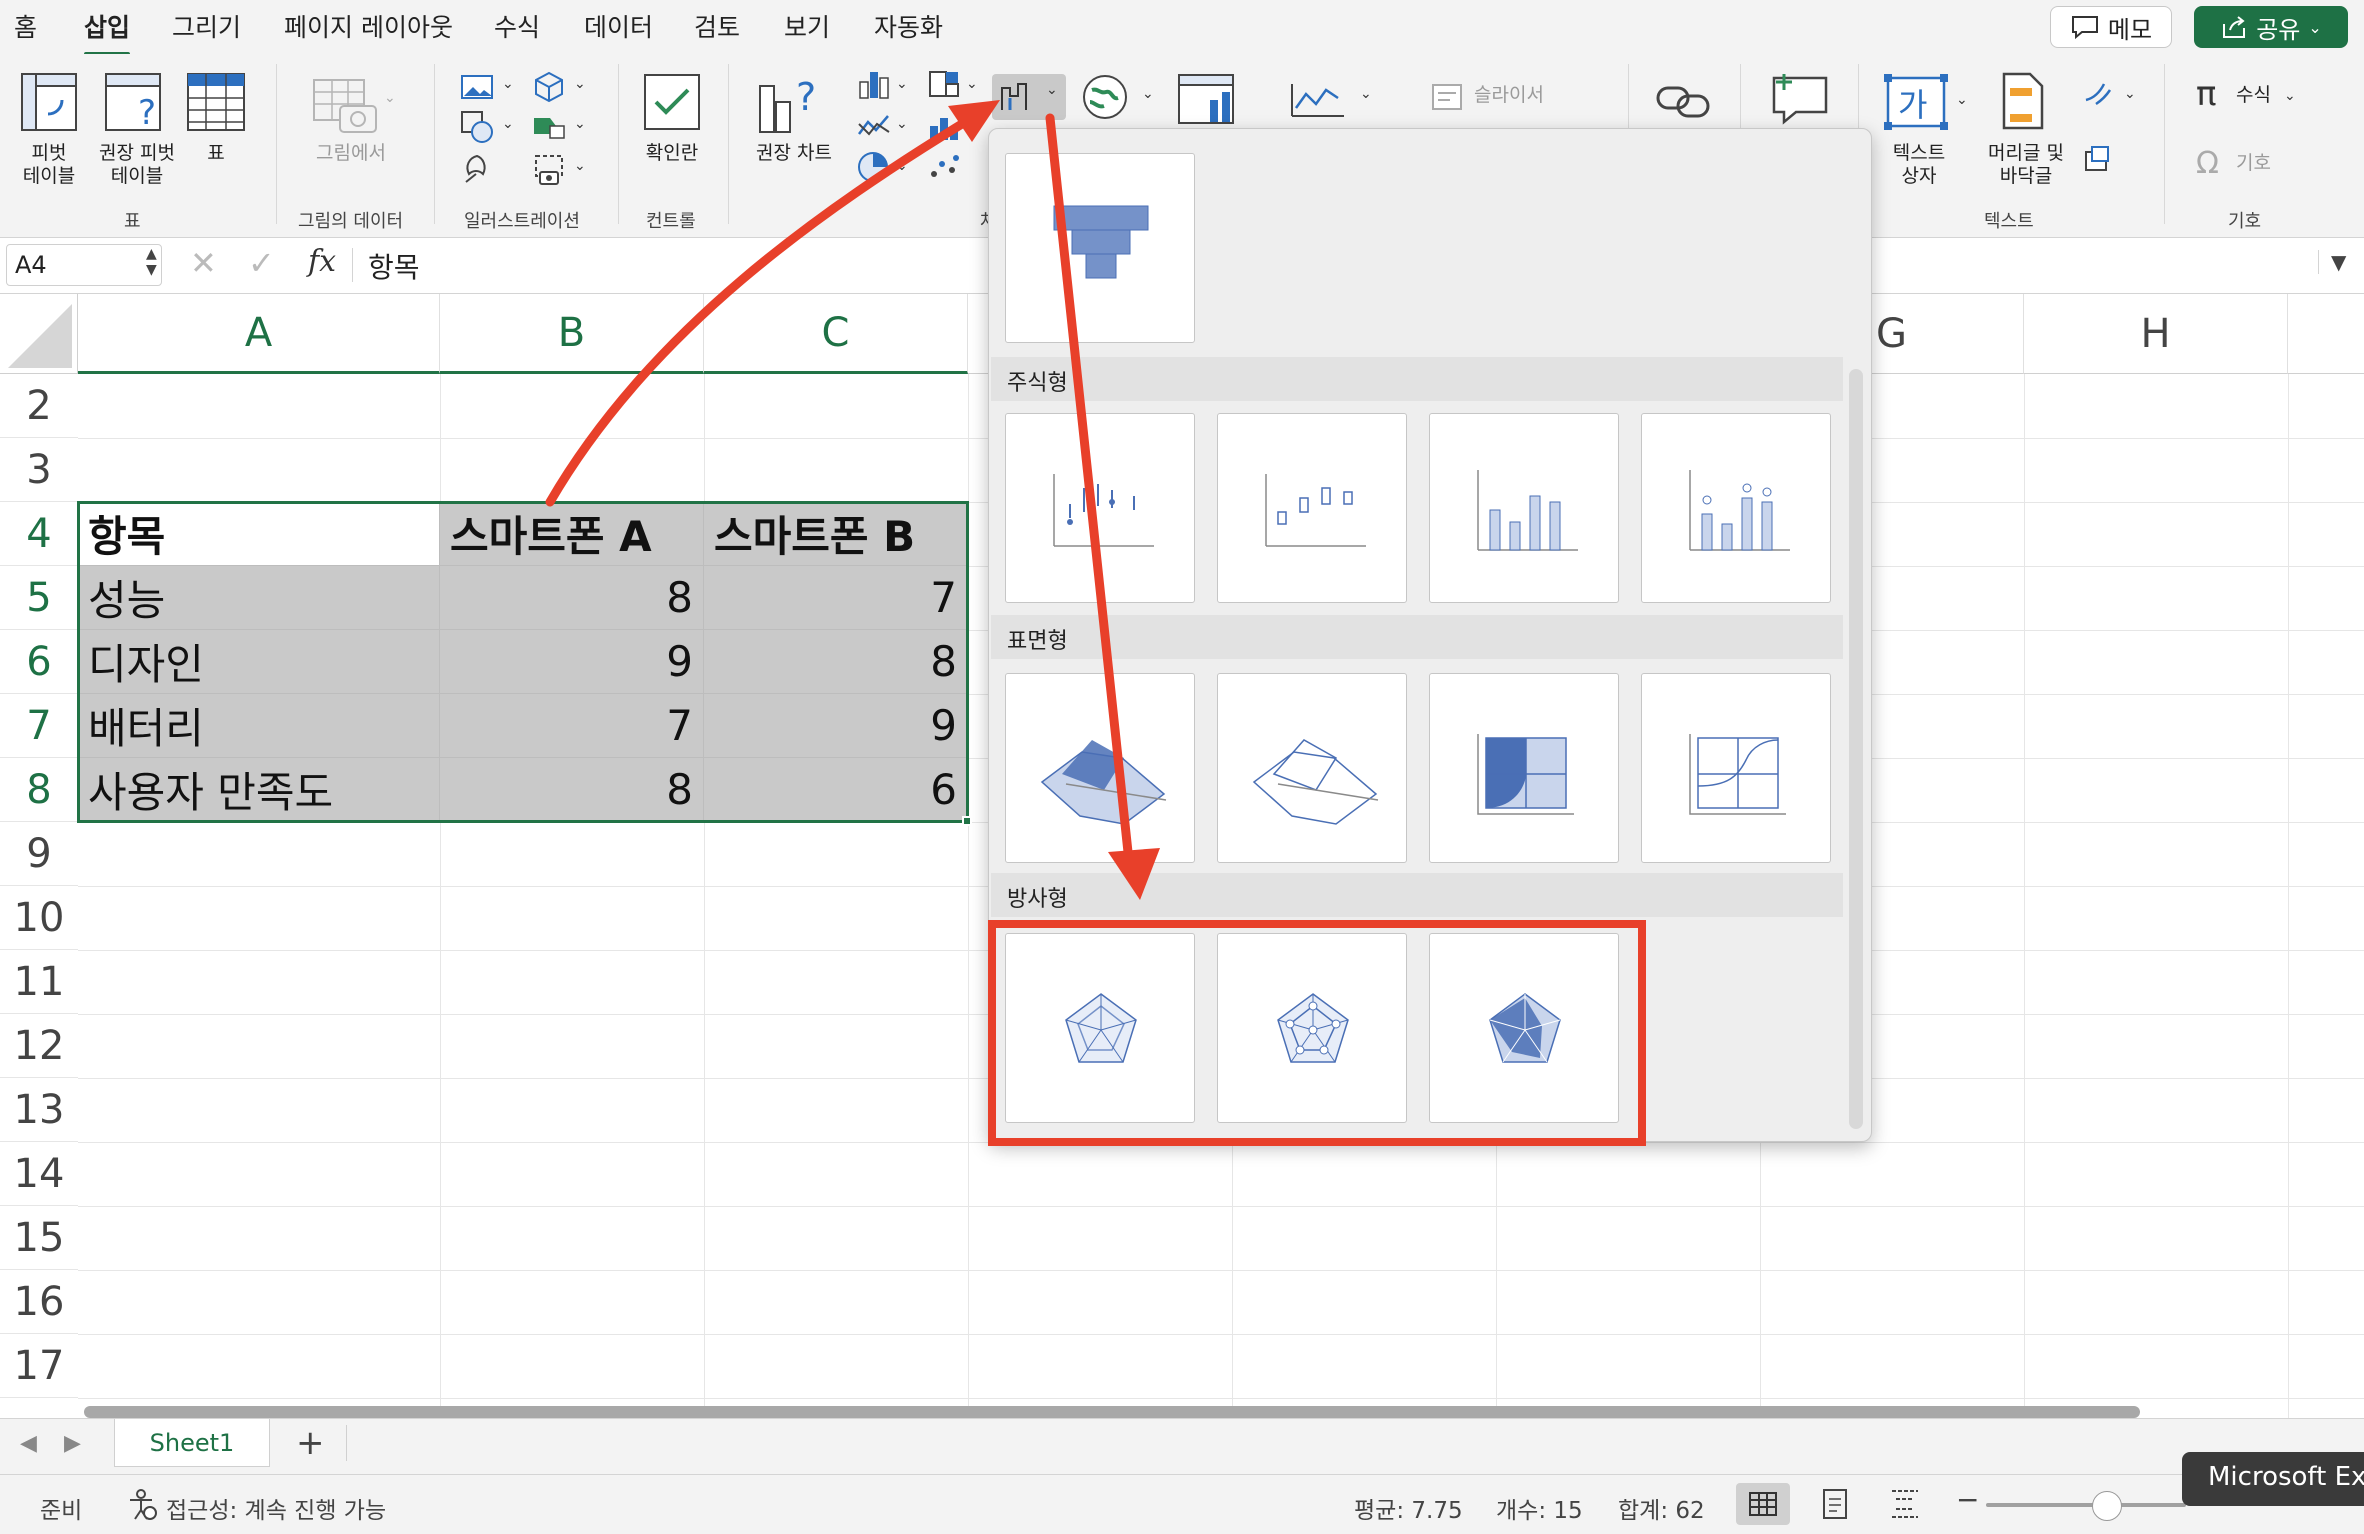  I want to click on wordart-icon, so click(2099, 97).